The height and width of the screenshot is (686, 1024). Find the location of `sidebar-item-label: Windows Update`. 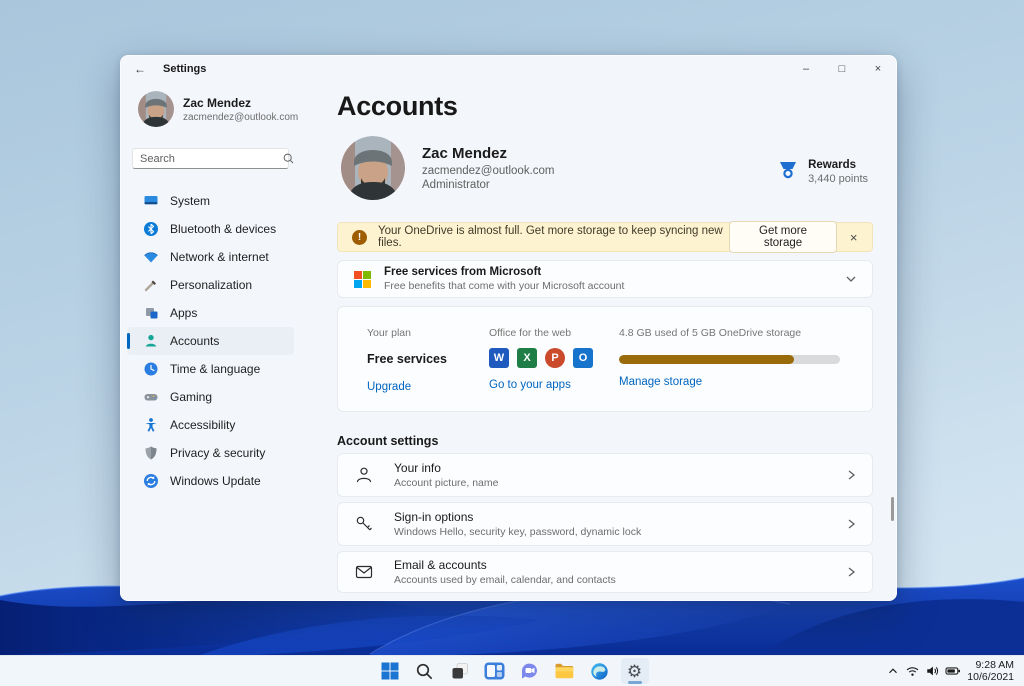

sidebar-item-label: Windows Update is located at coordinates (215, 481).